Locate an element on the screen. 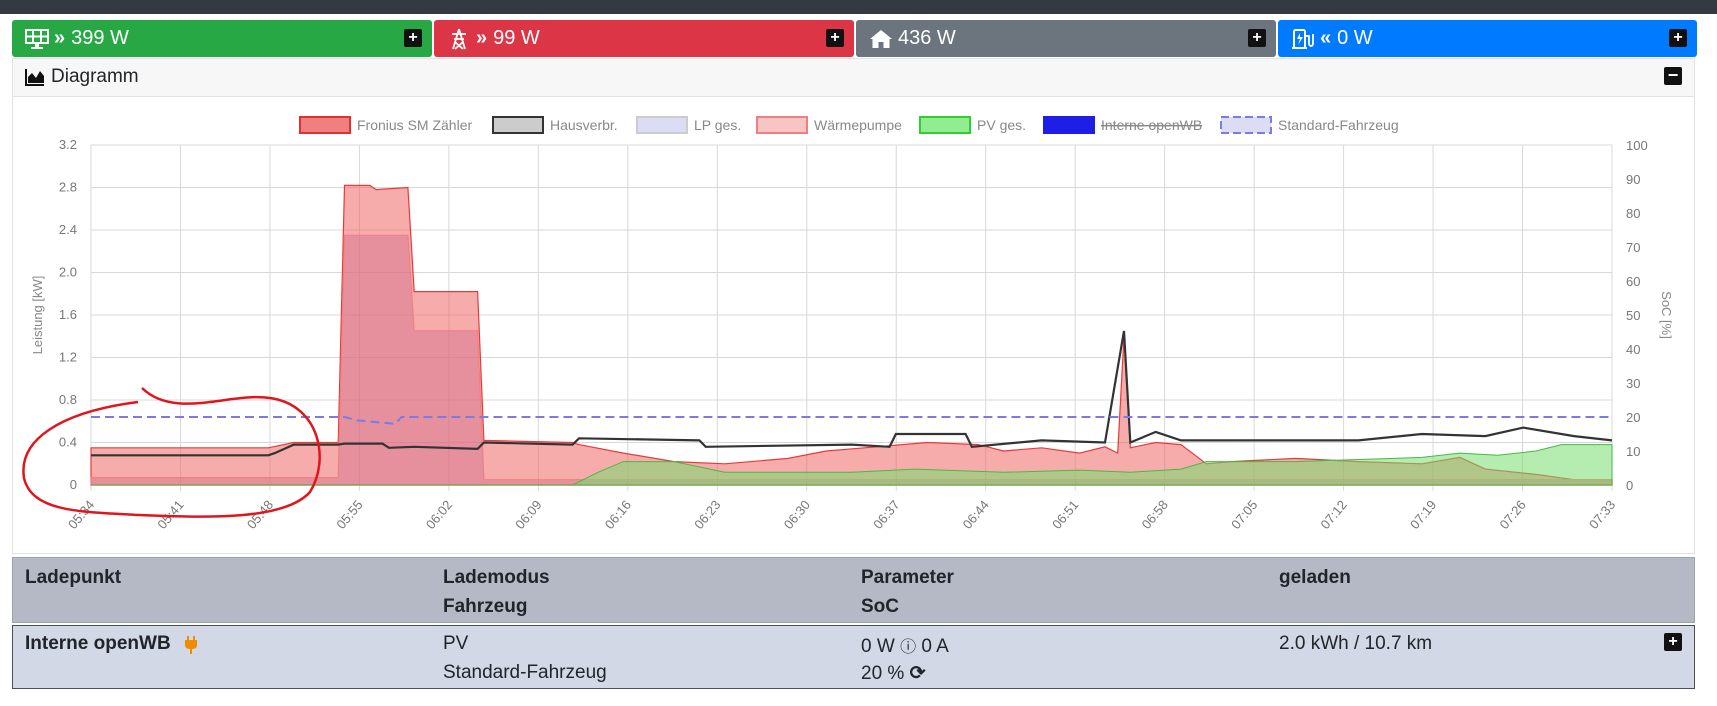 This screenshot has width=1717, height=706. vehicle-soc: 20 % ⟳ is located at coordinates (893, 673).